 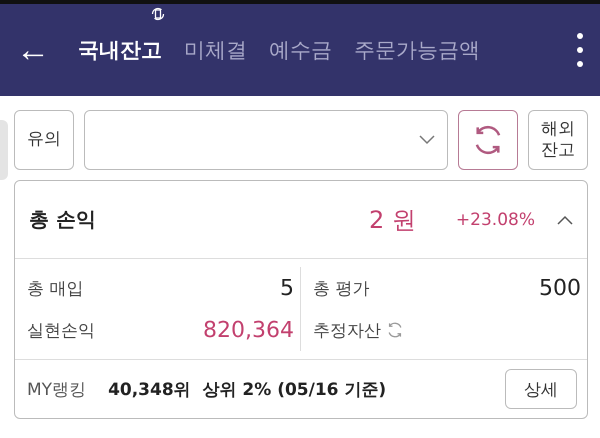 I want to click on more-menu-icon, so click(x=580, y=50).